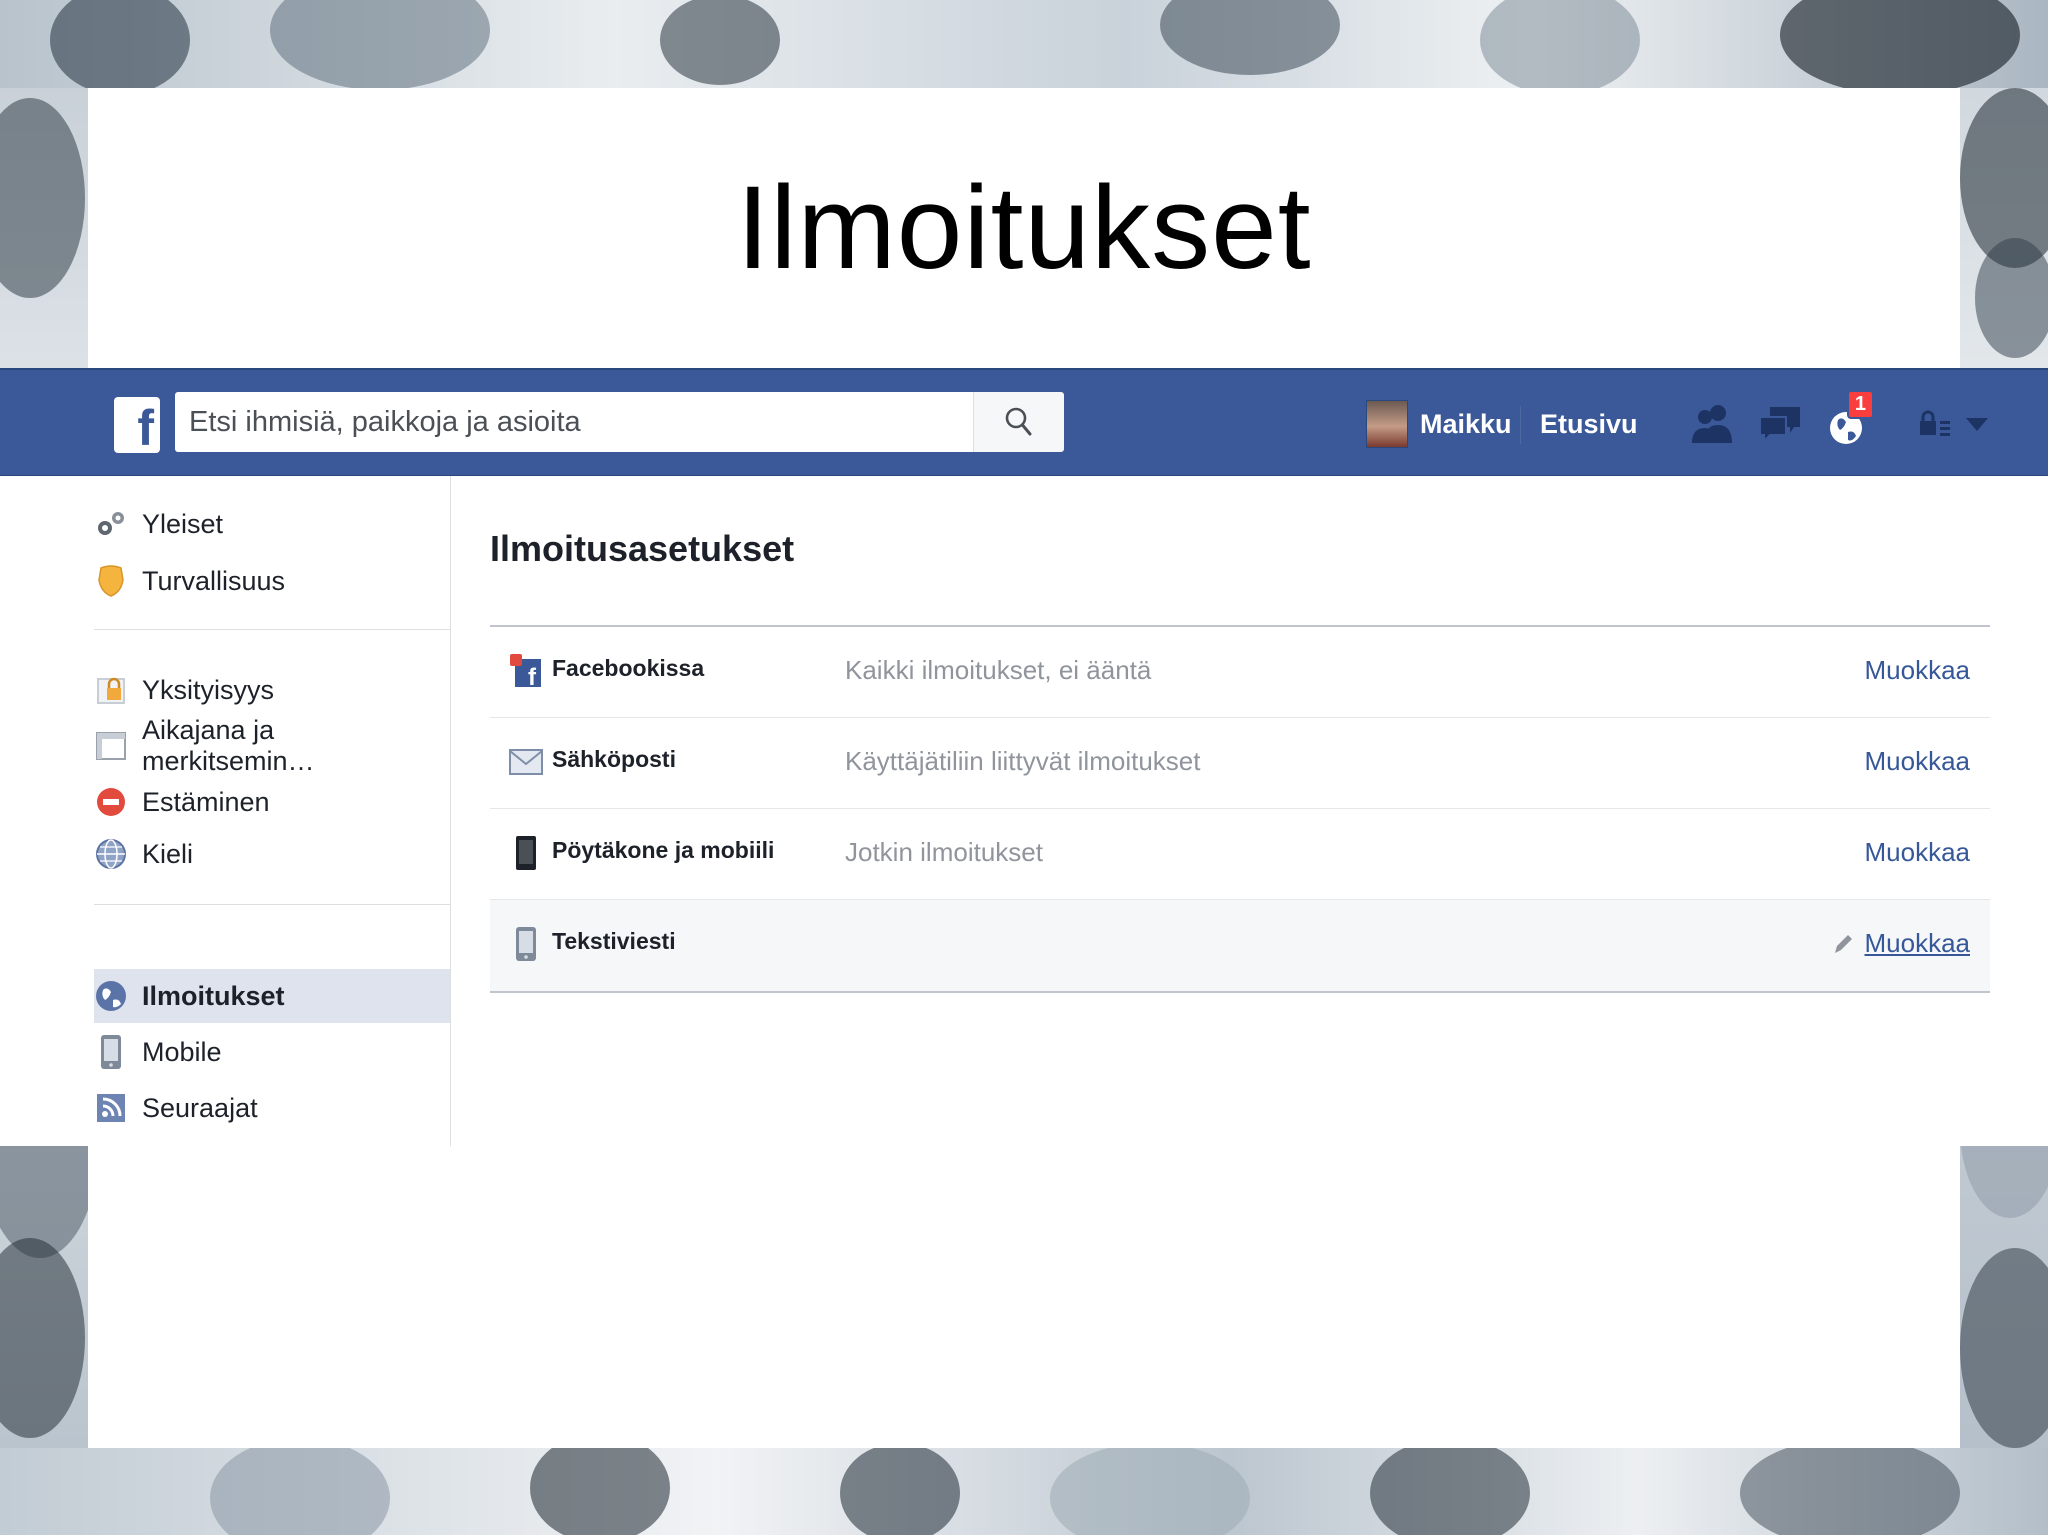  I want to click on sidebar-item-label: Estäminen, so click(206, 801).